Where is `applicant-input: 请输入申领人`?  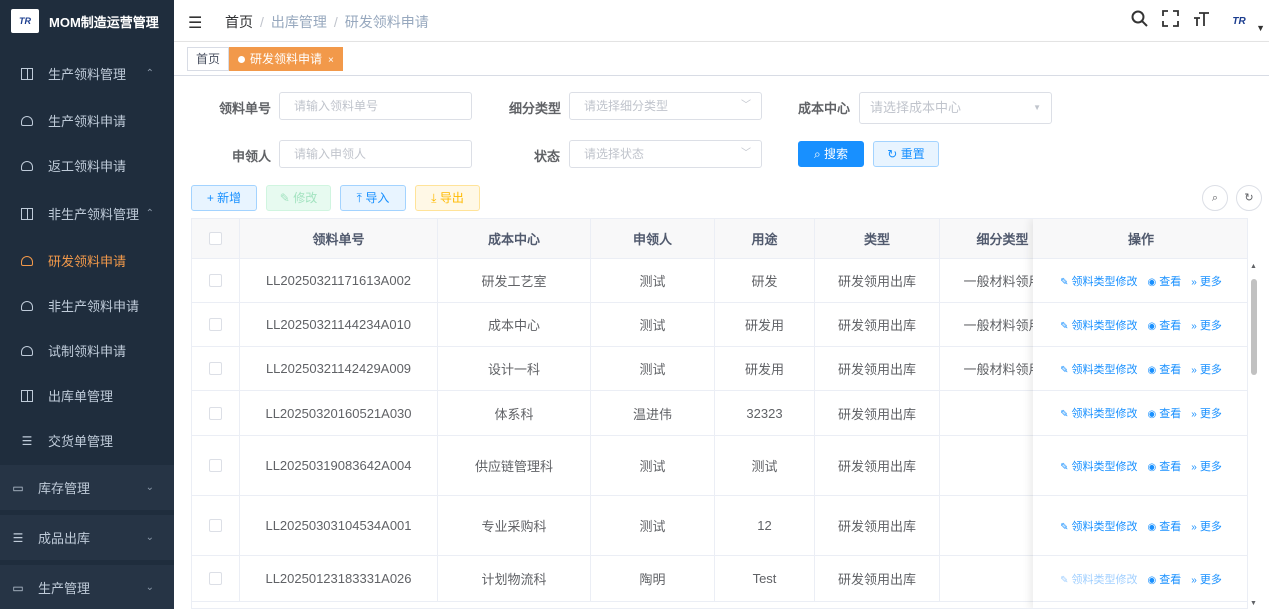
applicant-input: 请输入申领人 is located at coordinates (375, 154).